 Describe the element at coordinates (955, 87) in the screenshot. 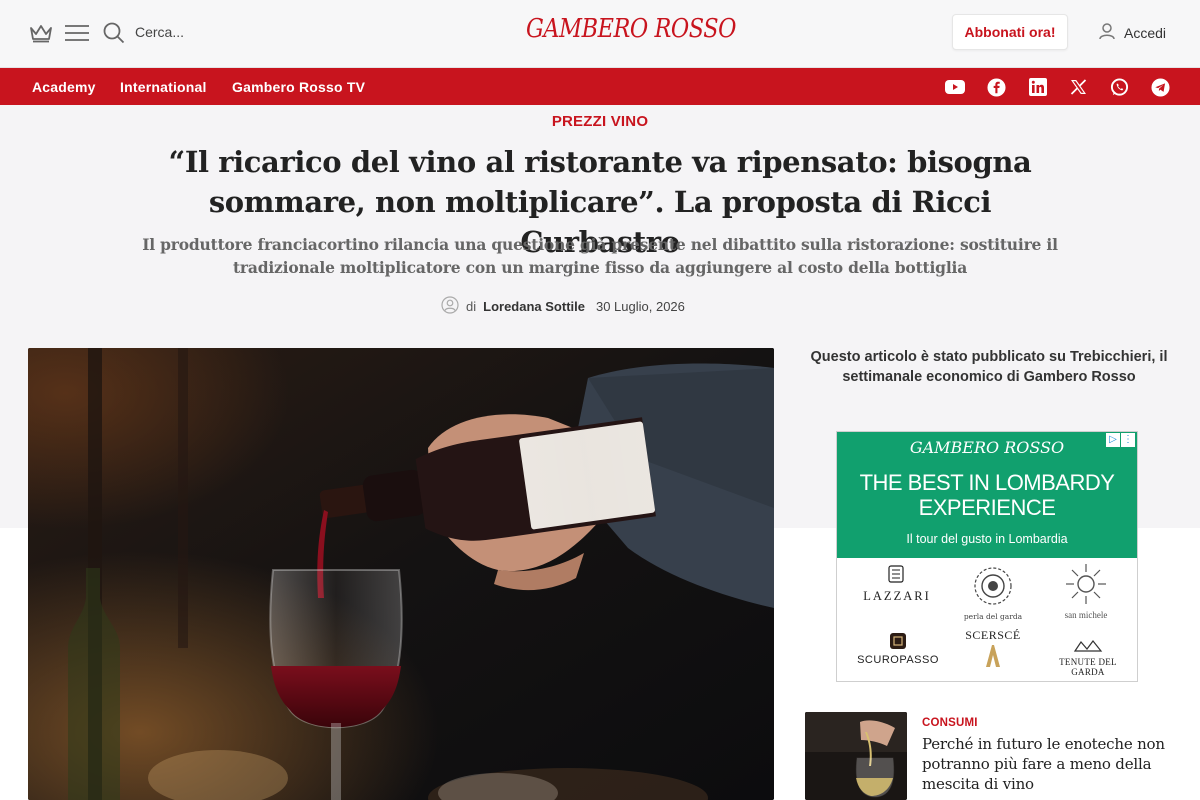

I see `youtube-icon` at that location.